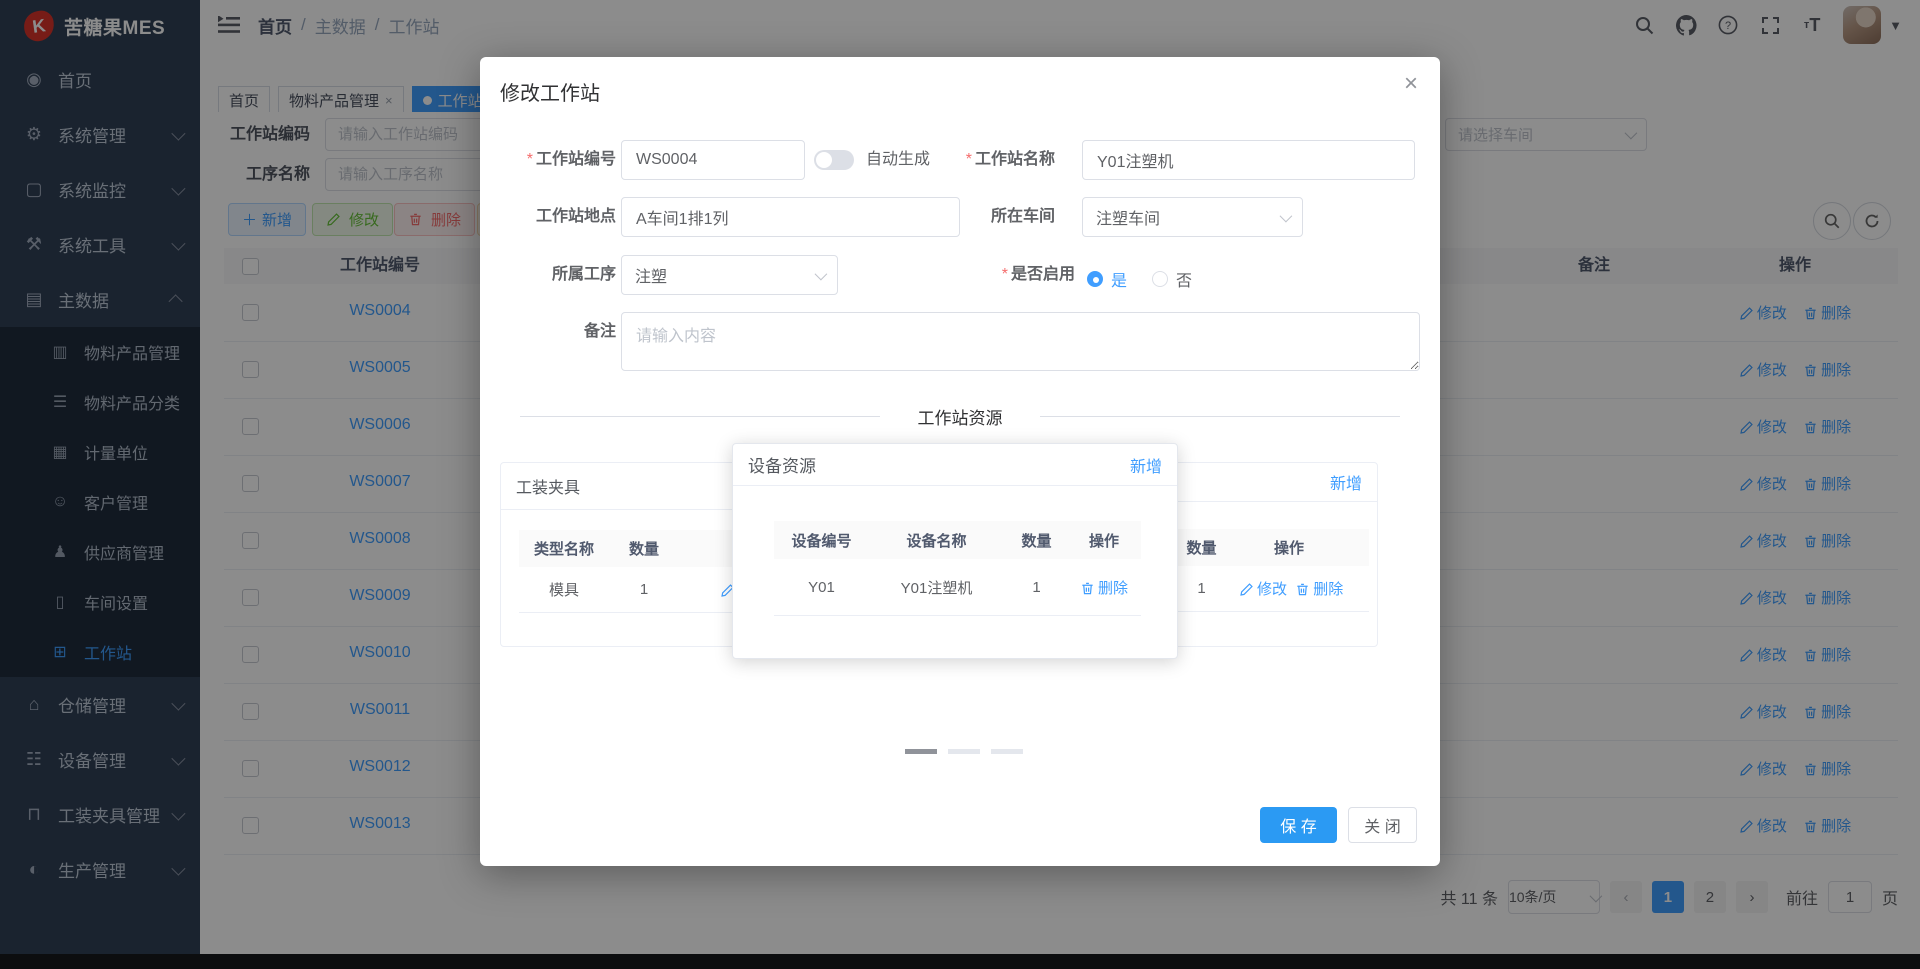 The image size is (1920, 969). Describe the element at coordinates (1146, 465) in the screenshot. I see `device-card-add-link: 新增` at that location.